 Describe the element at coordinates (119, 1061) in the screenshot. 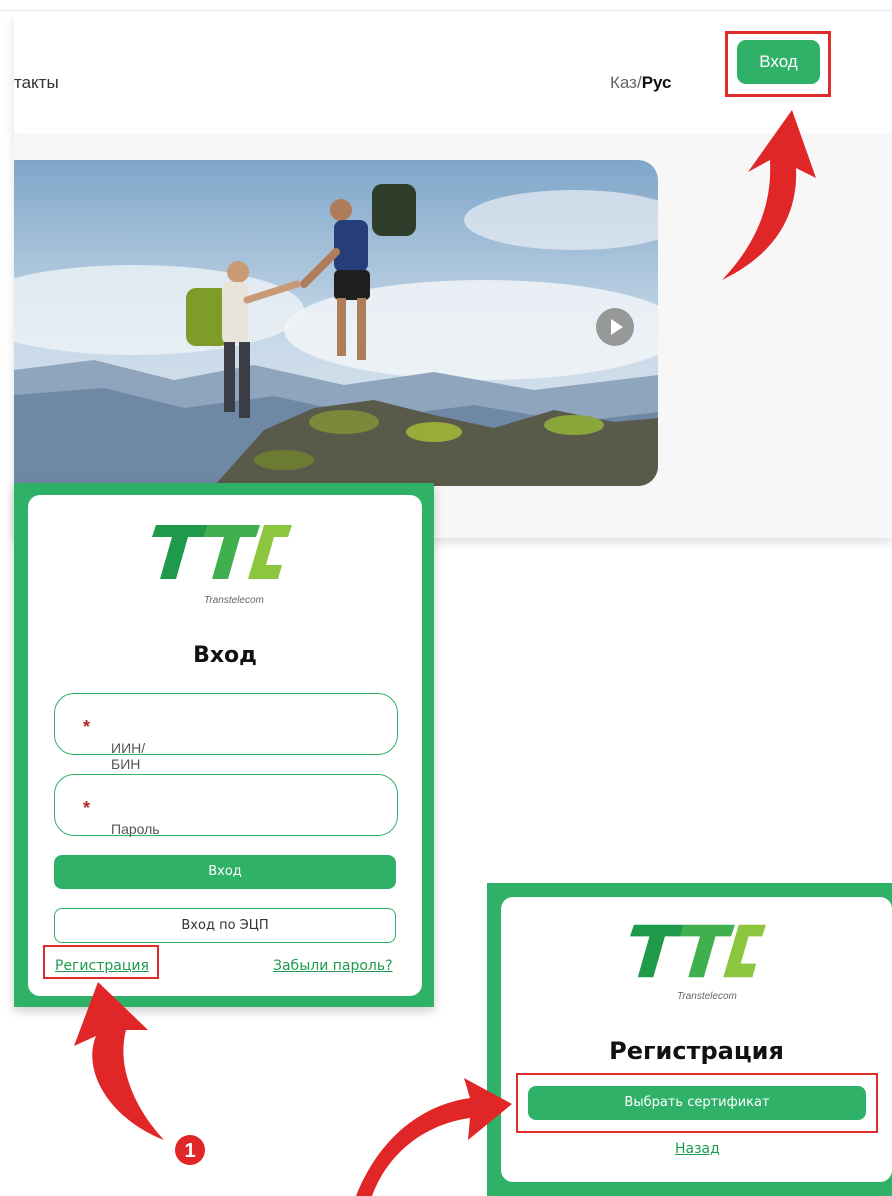

I see `arrow-to-register-link-icon` at that location.